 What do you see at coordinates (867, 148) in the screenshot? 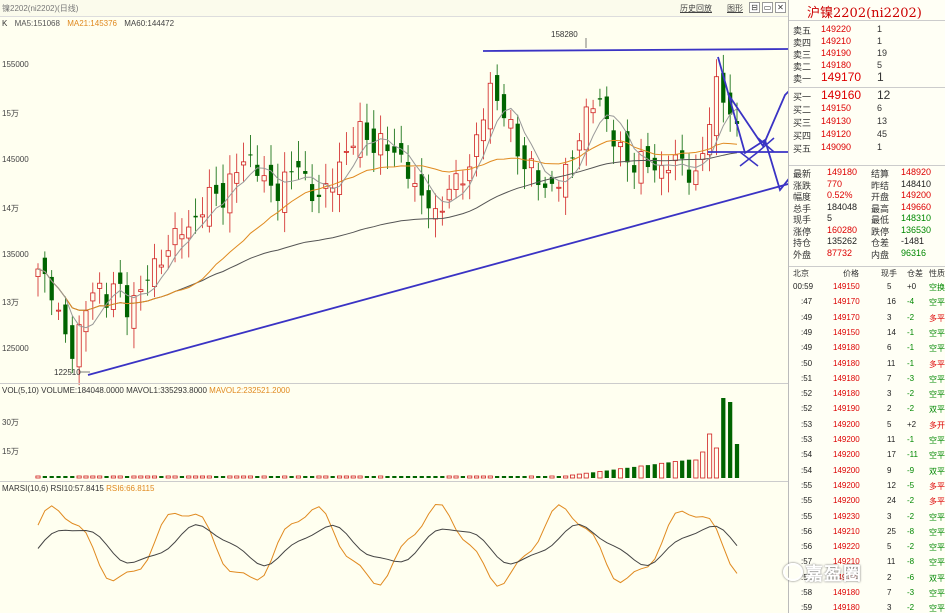
I see `bid-level: 买五 149090 1` at bounding box center [867, 148].